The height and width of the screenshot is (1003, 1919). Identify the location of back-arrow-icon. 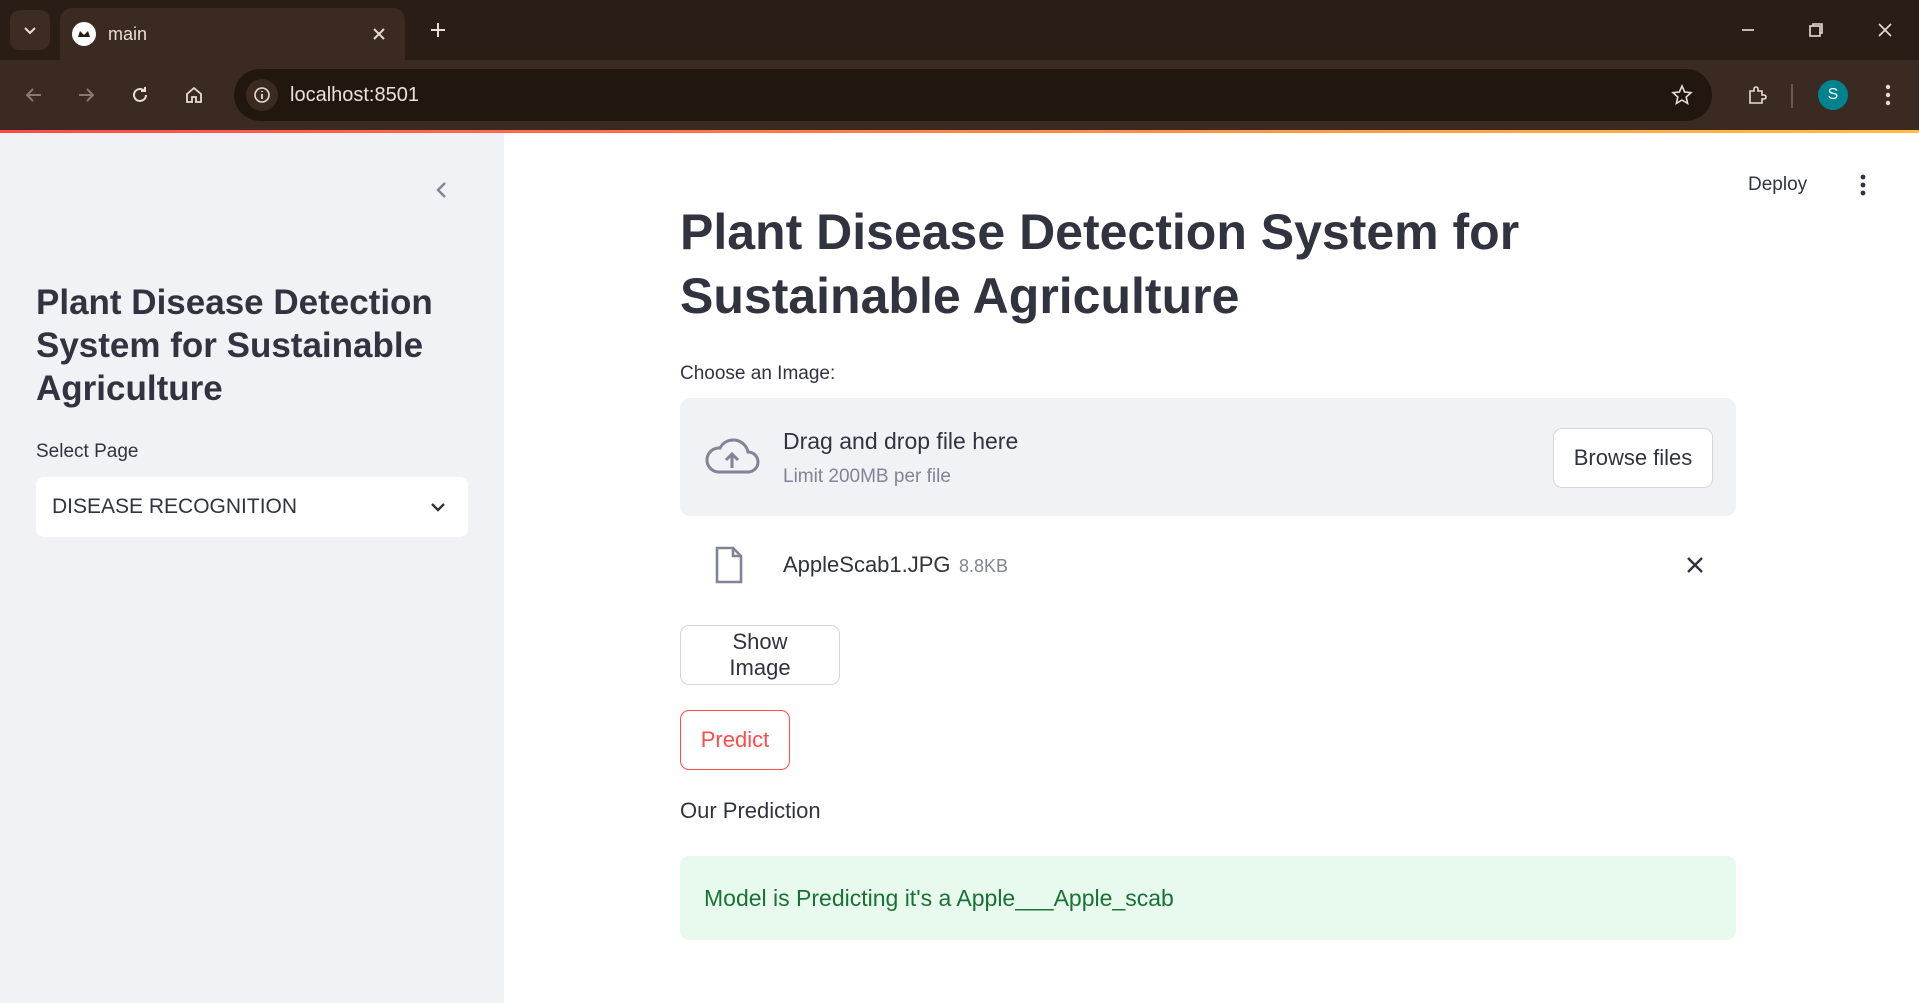
(34, 95).